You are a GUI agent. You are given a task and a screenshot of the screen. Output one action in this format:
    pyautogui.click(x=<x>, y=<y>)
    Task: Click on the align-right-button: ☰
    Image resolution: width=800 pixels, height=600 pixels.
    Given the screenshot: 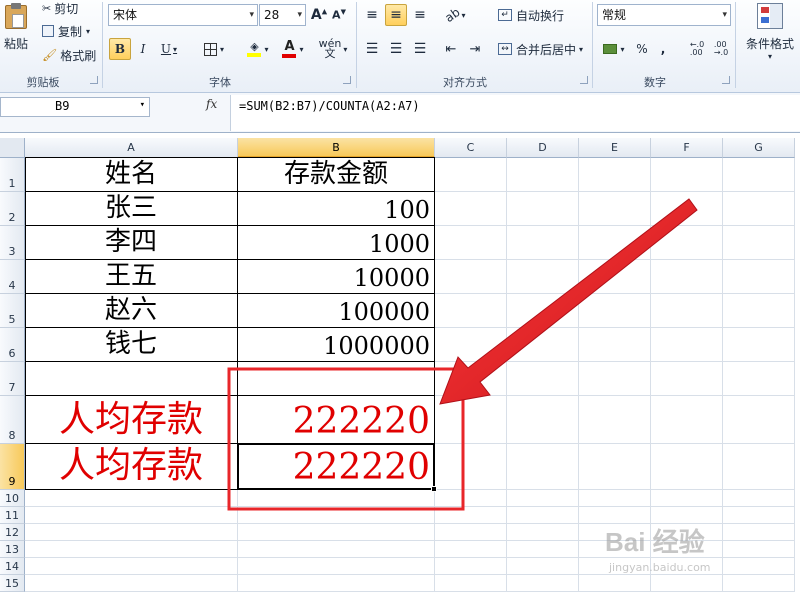 What is the action you would take?
    pyautogui.click(x=420, y=49)
    